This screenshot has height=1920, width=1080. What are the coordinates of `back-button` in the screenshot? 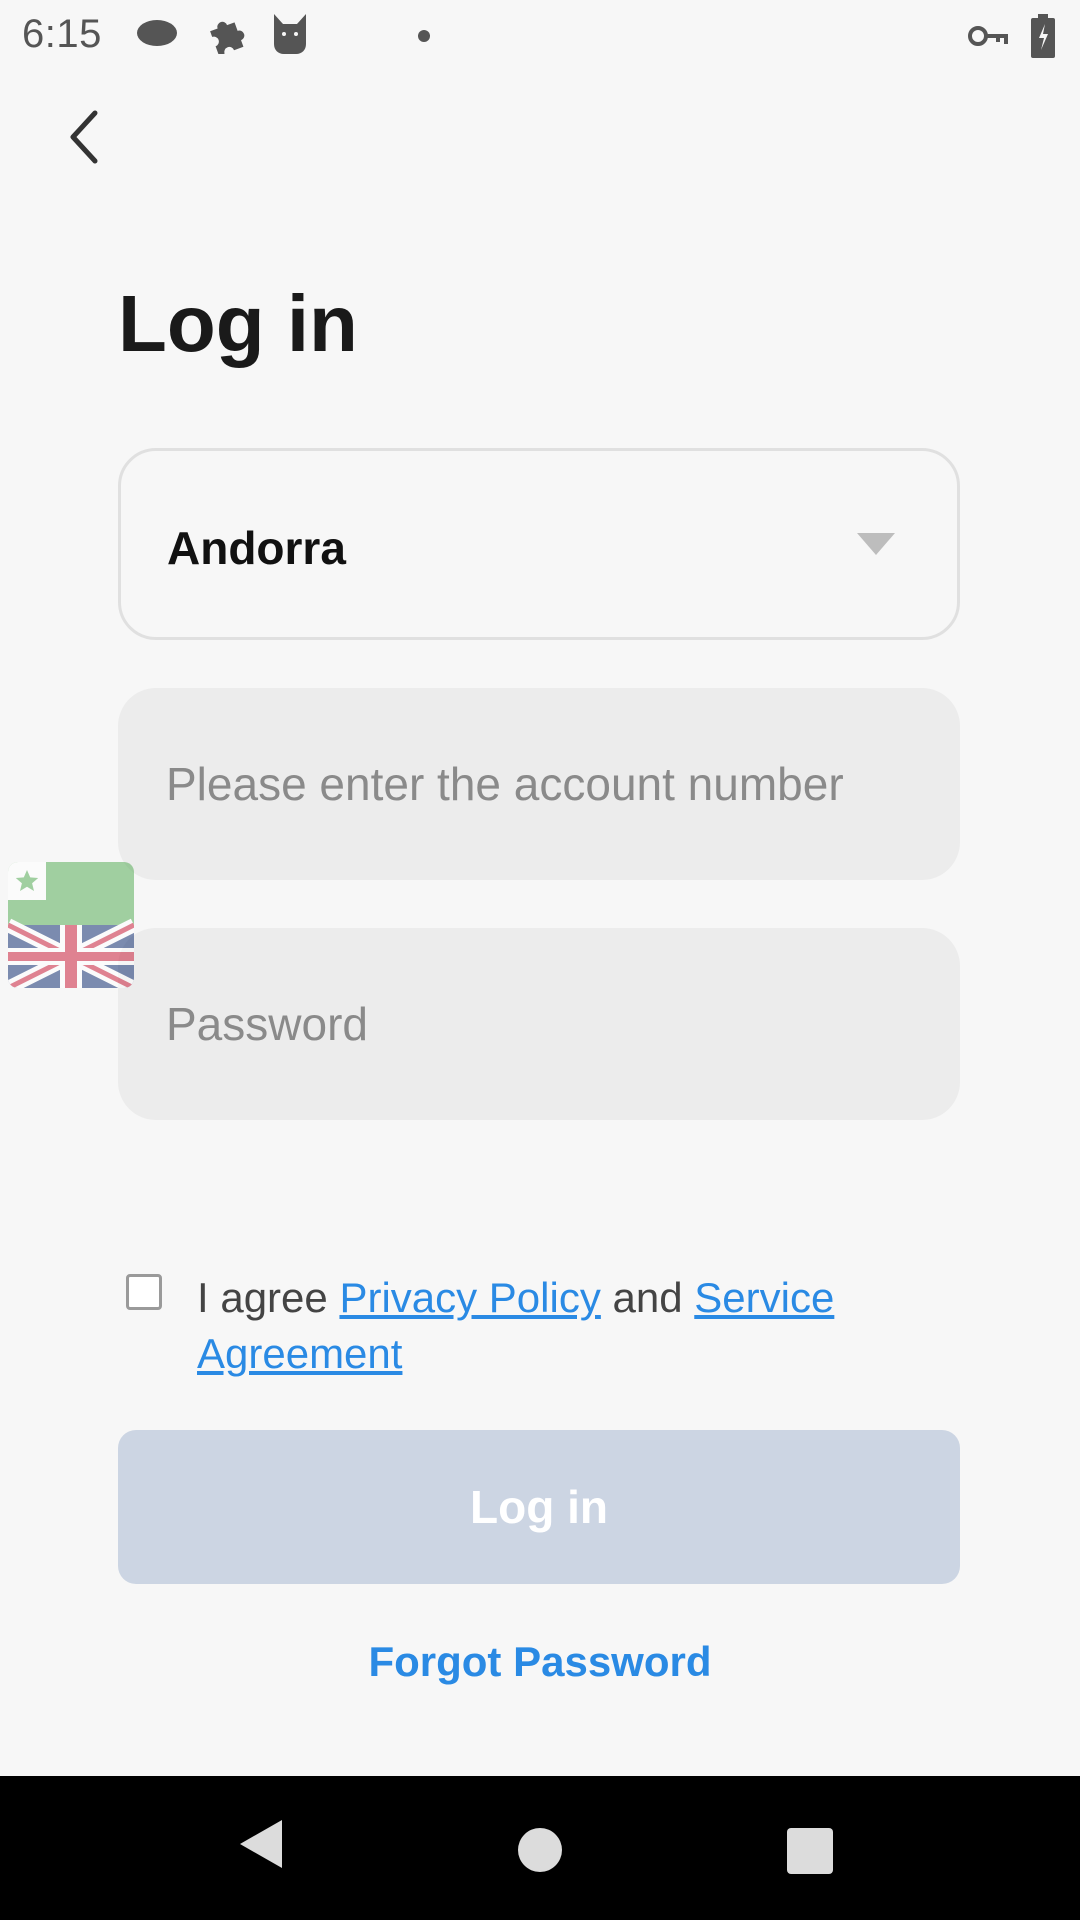 It's located at (85, 139).